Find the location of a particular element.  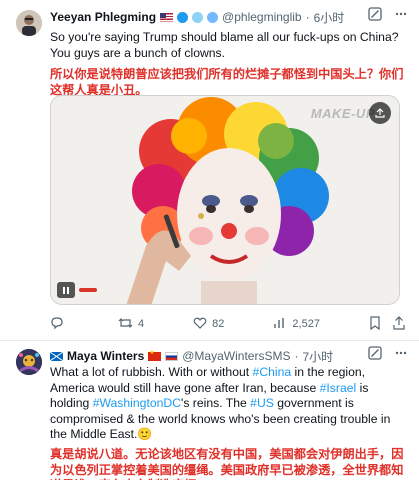

author-name: Yeeyan Phlegming is located at coordinates (103, 17).